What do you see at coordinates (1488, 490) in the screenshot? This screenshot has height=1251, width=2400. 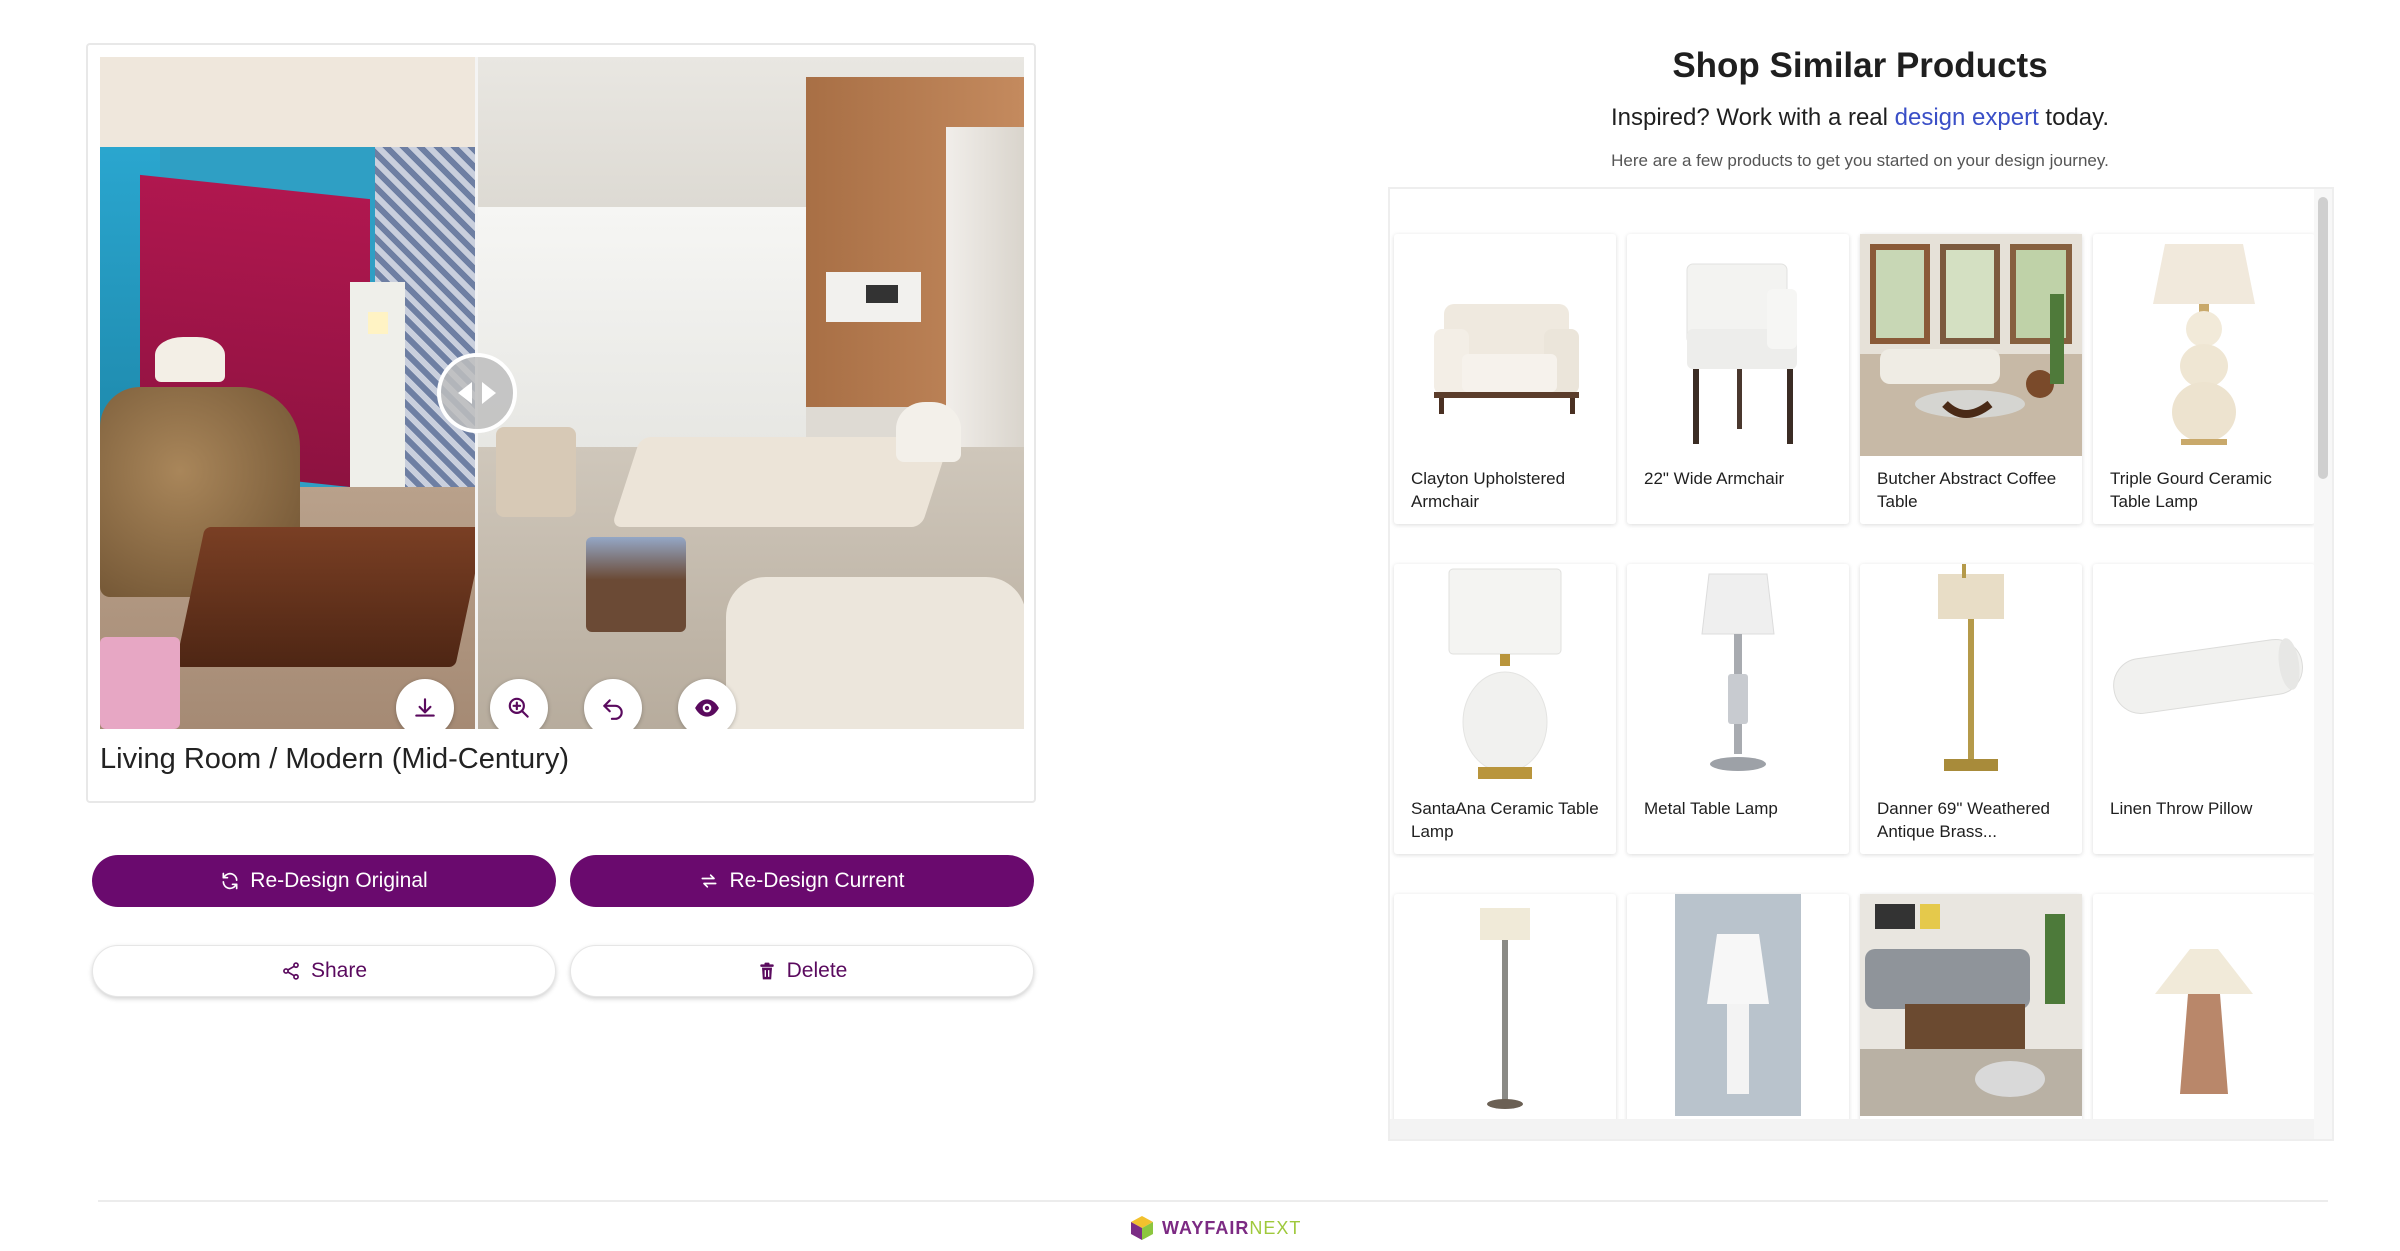 I see `product-name: Clayton Upholstered Armchair` at bounding box center [1488, 490].